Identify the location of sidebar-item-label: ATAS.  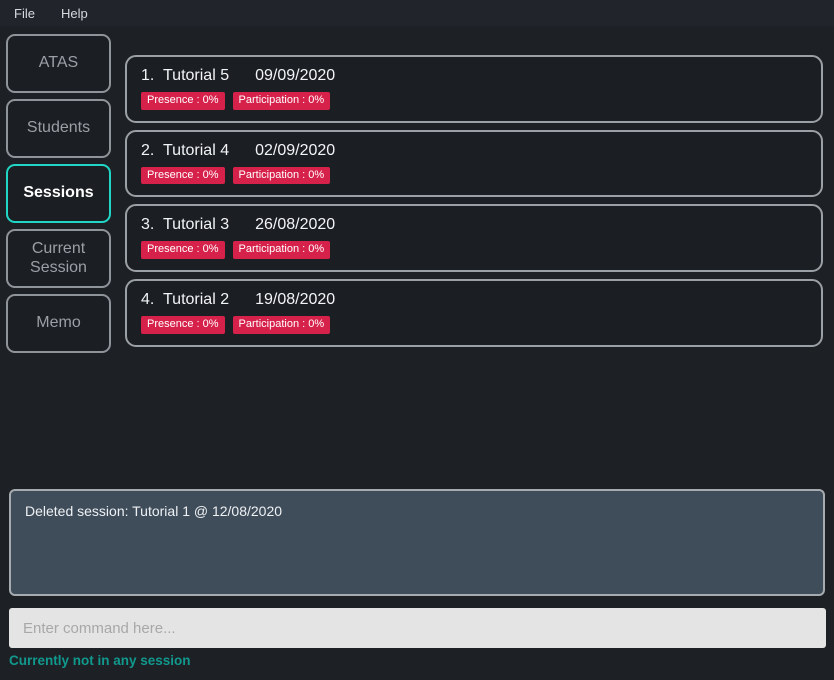
(58, 63).